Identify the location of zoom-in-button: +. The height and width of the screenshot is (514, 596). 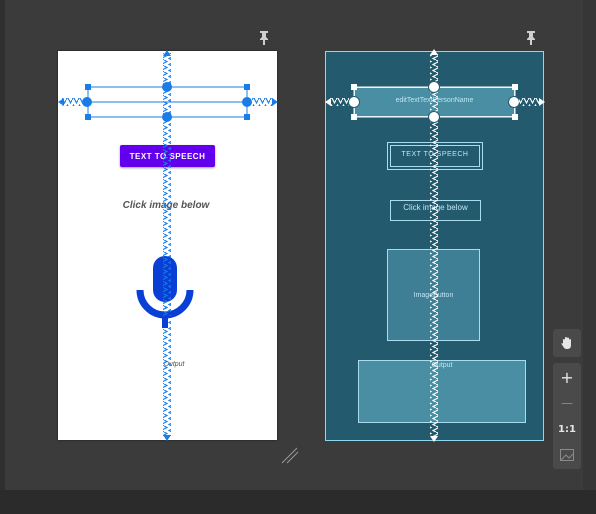
(567, 377).